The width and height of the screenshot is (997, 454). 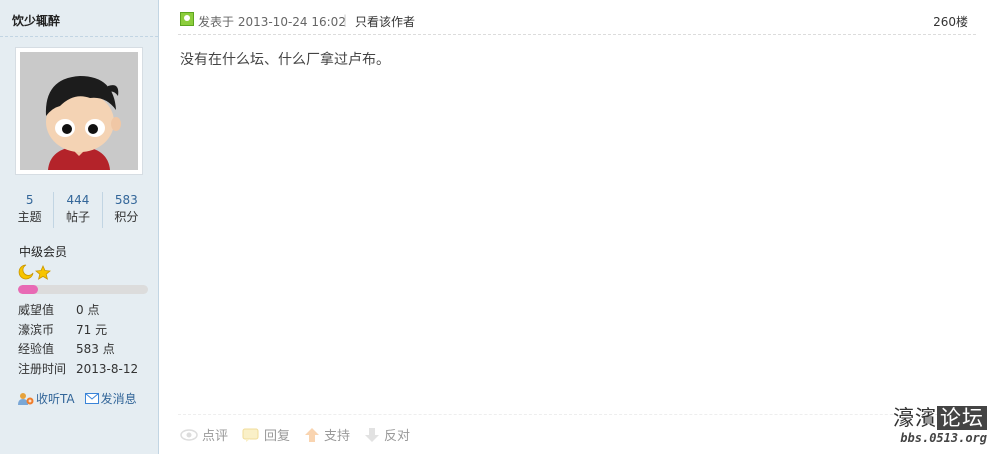 I want to click on info-row: 注册时间 2013-8-12, so click(x=85, y=370).